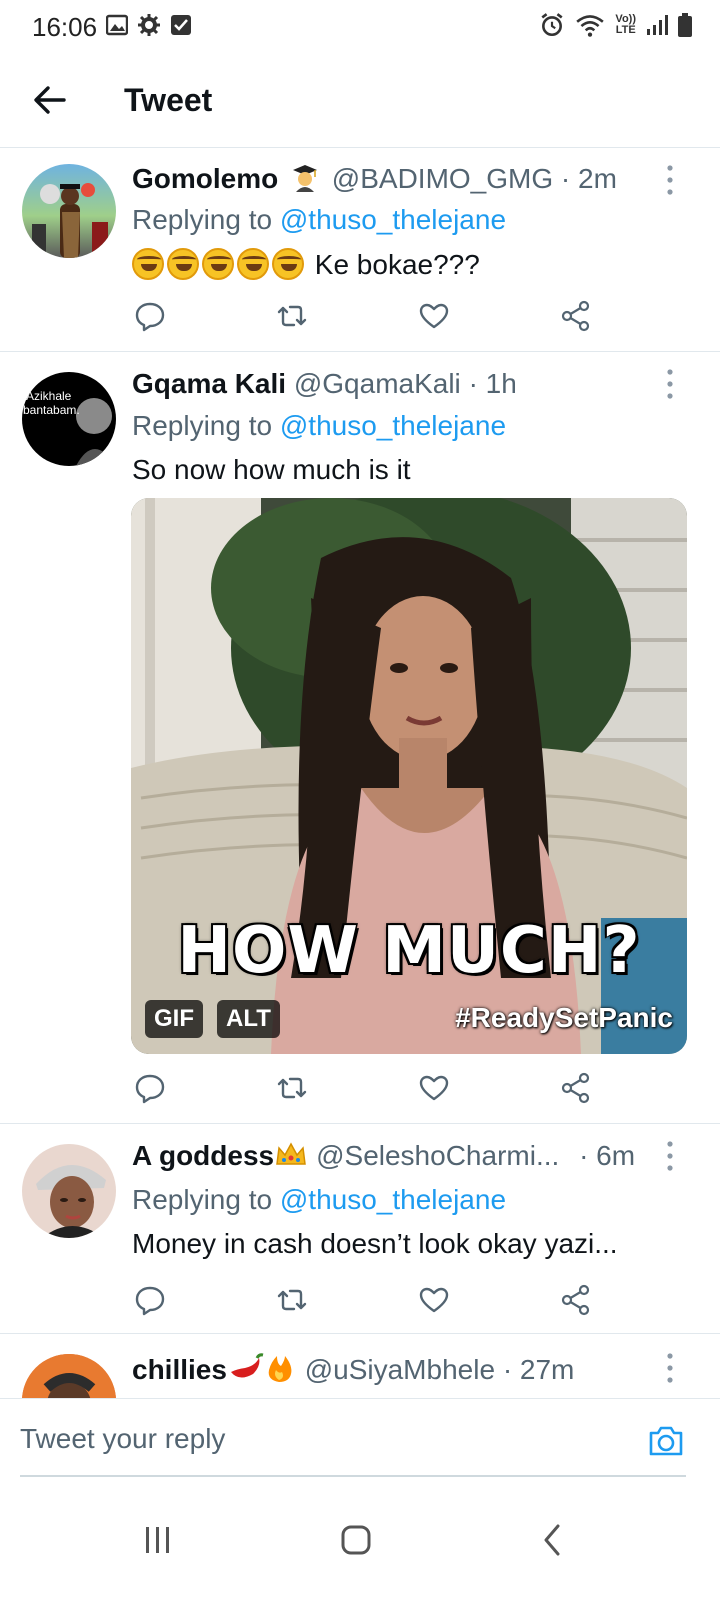  What do you see at coordinates (209, 383) in the screenshot?
I see `author-name: Gqama Kali` at bounding box center [209, 383].